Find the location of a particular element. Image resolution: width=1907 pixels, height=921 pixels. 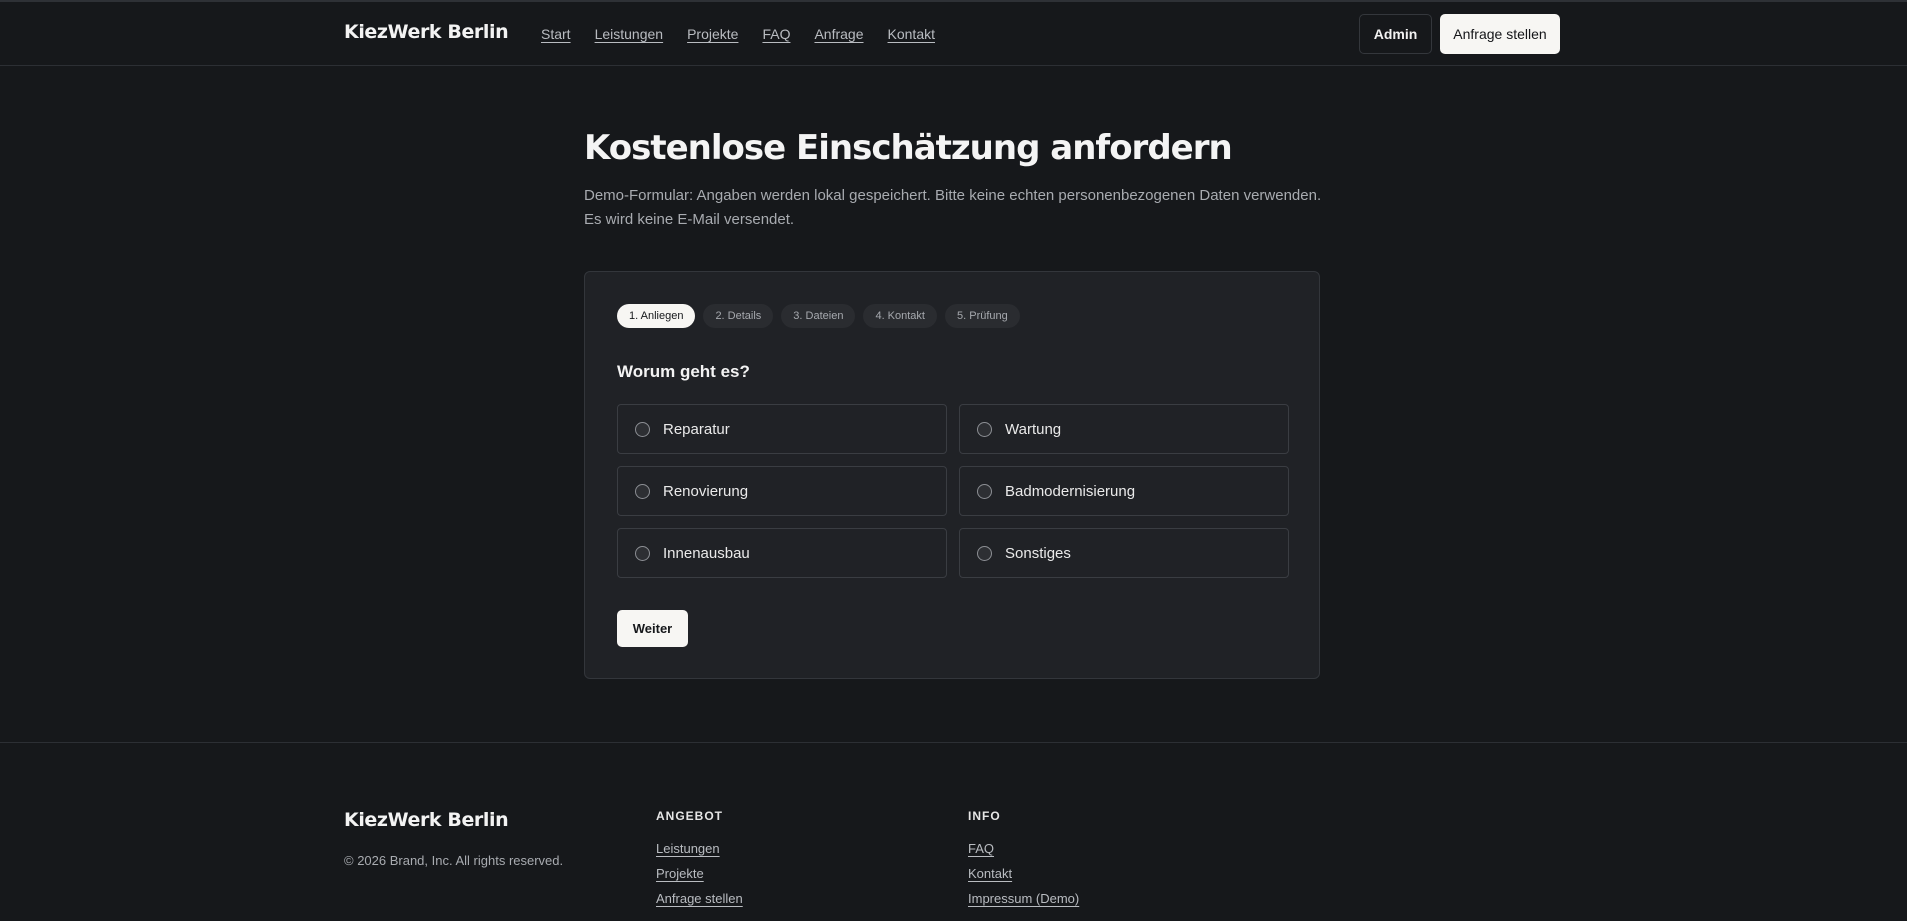

copyright-text: © 2026 Brand, Inc. All rights reserved. is located at coordinates (454, 860).